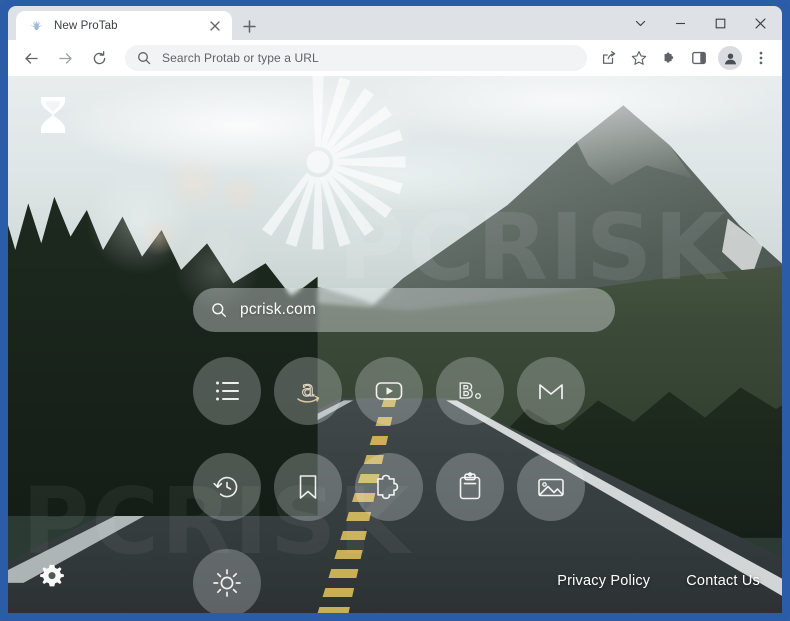  What do you see at coordinates (640, 23) in the screenshot?
I see `chevron-down-icon` at bounding box center [640, 23].